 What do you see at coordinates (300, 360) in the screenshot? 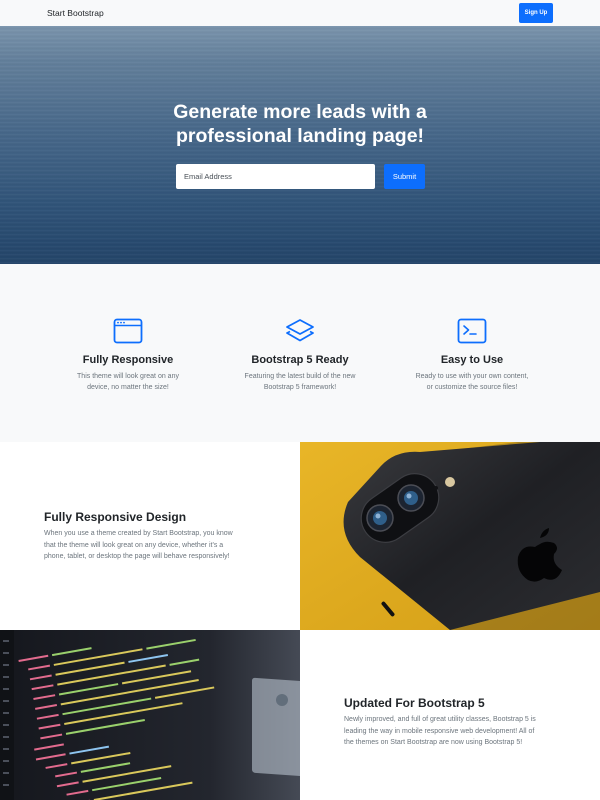
I see `feature-title: Bootstrap 5 Ready` at bounding box center [300, 360].